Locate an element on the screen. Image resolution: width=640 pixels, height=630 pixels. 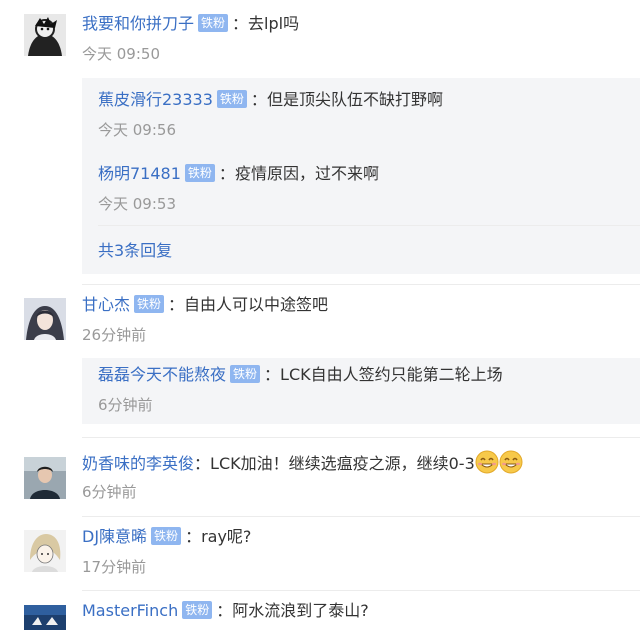
reply-username: 杨明71481 is located at coordinates (139, 173).